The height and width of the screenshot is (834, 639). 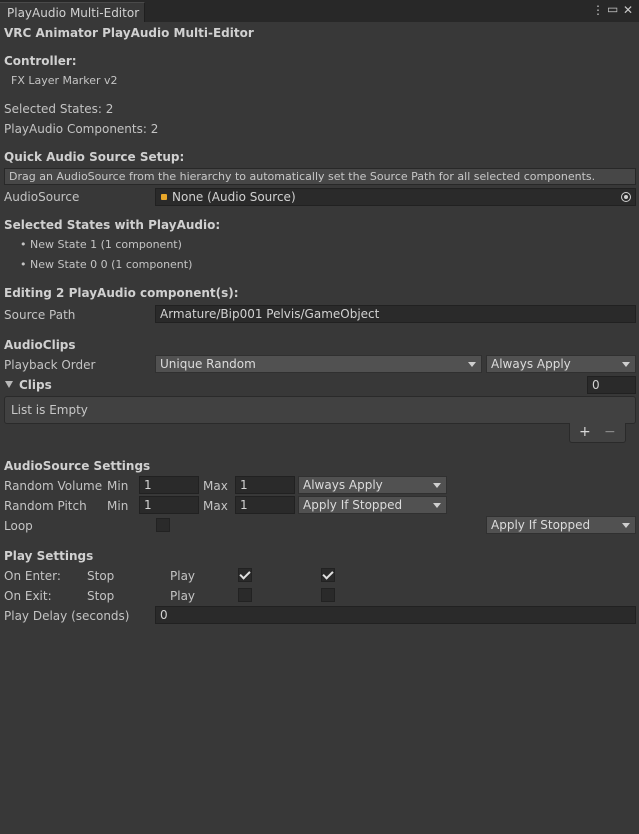 What do you see at coordinates (53, 486) in the screenshot?
I see `random-volume-label: Random Volume` at bounding box center [53, 486].